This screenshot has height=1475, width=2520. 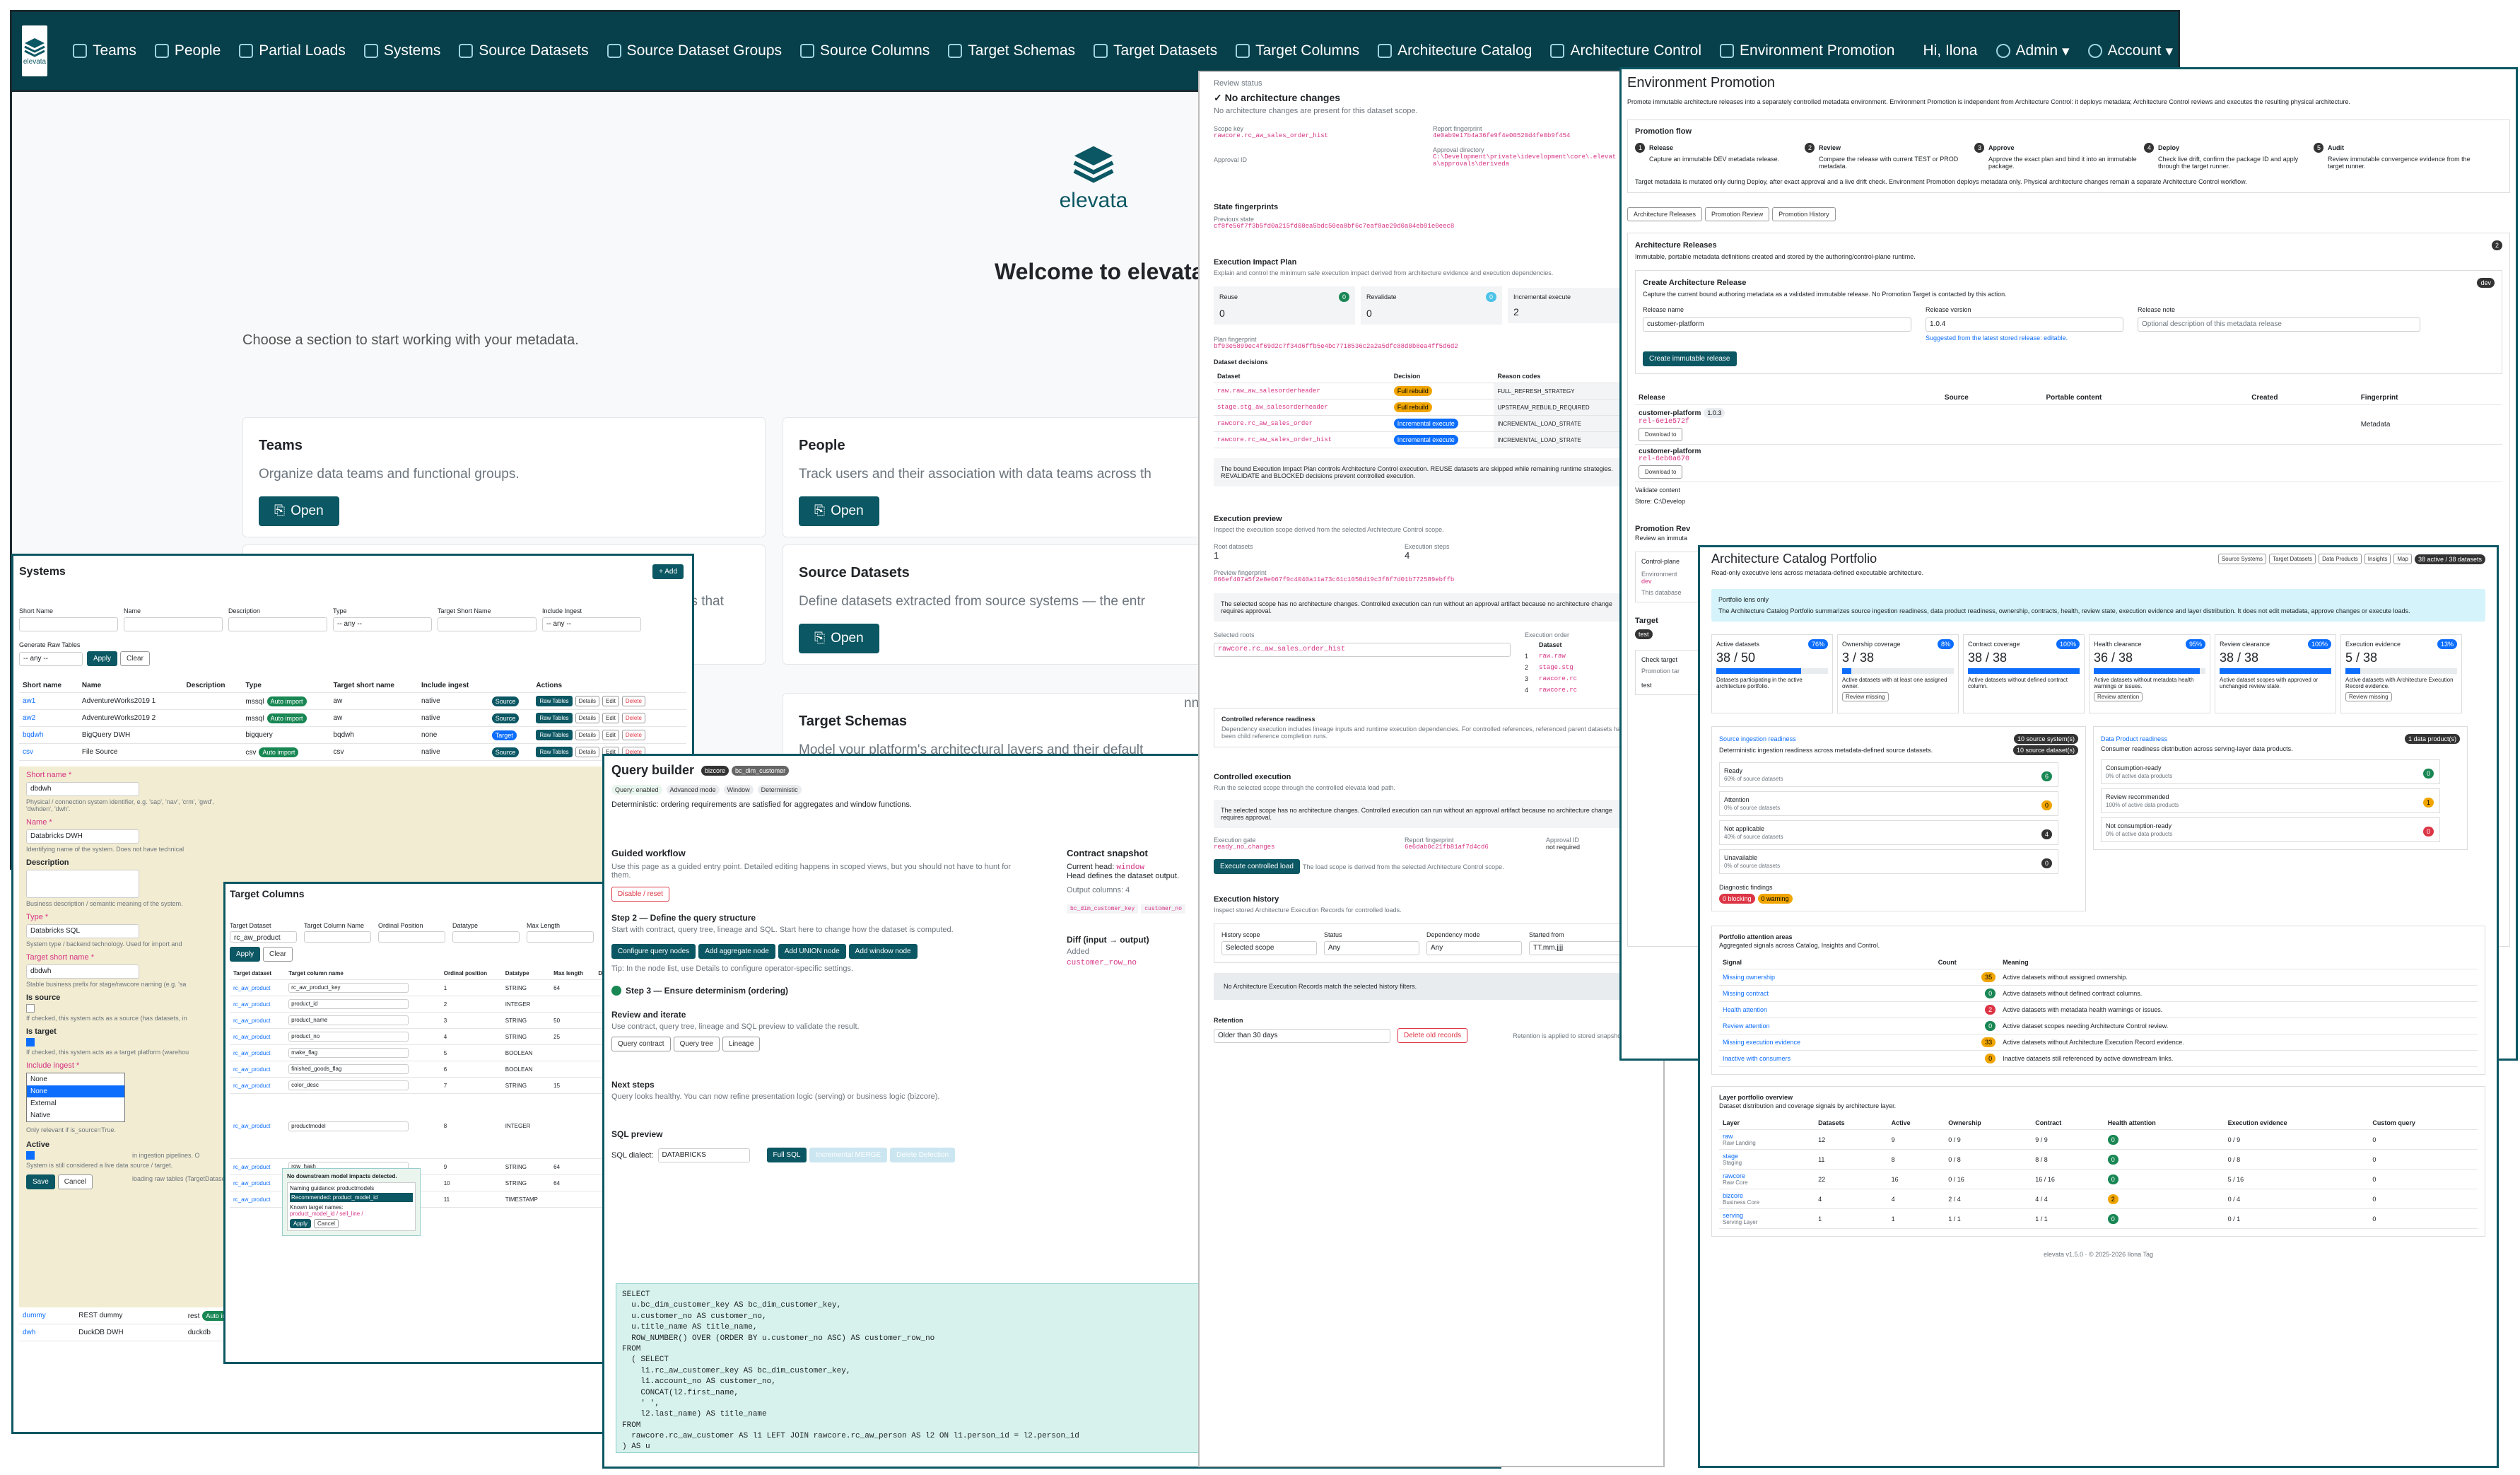 I want to click on retention-select: Older than 30 days, so click(x=1302, y=1035).